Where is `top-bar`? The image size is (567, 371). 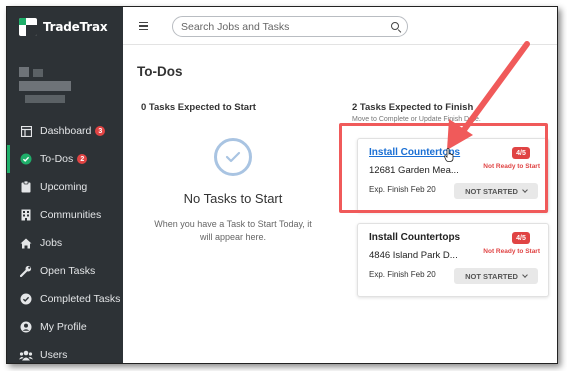
top-bar is located at coordinates (340, 26).